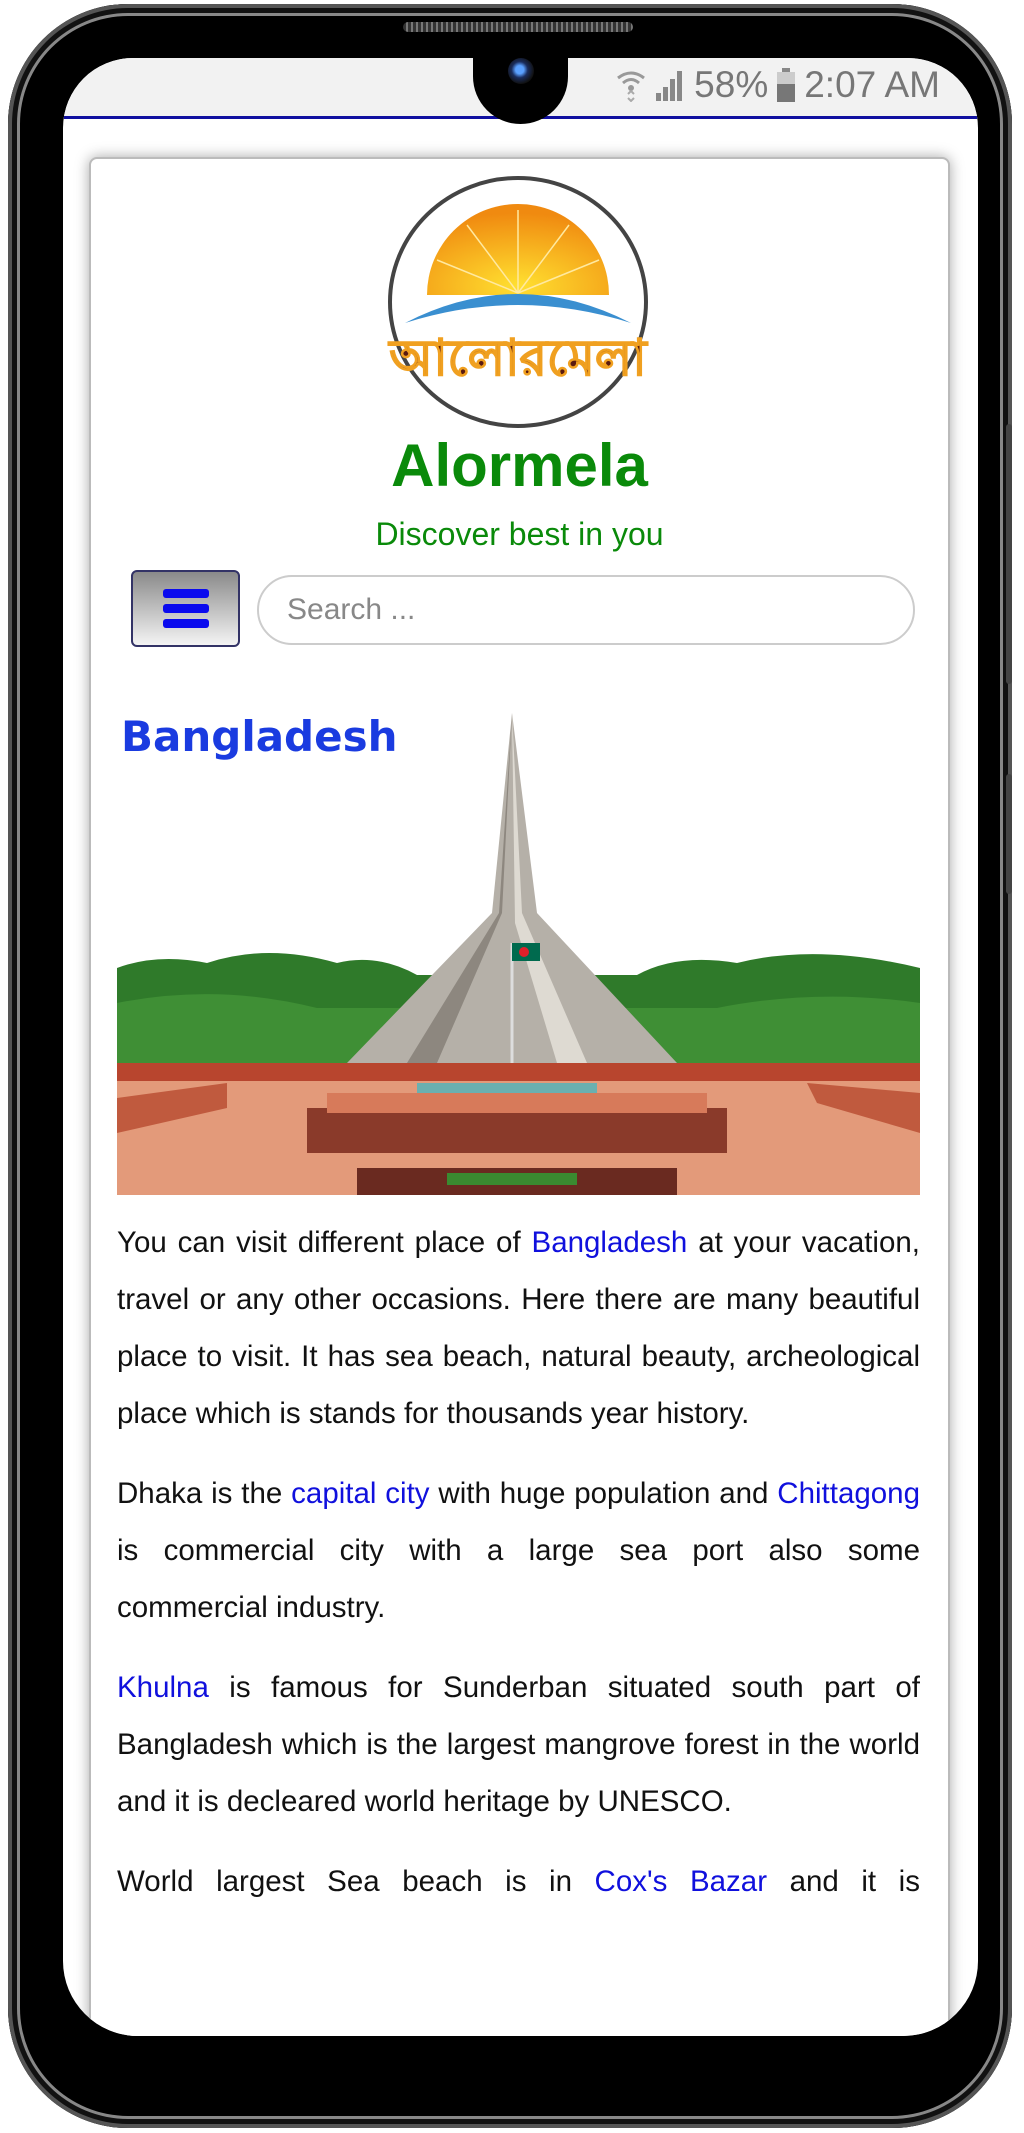 The width and height of the screenshot is (1024, 2133). Describe the element at coordinates (517, 358) in the screenshot. I see `logo-text: আলোরমেলা` at that location.